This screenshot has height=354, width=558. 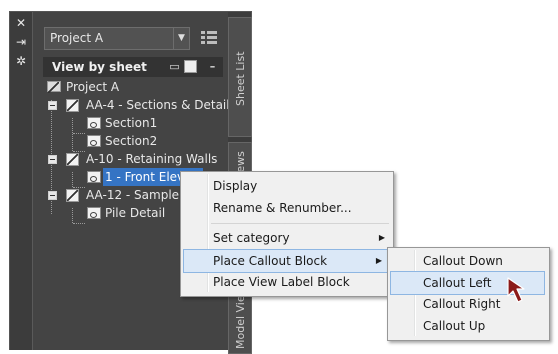 What do you see at coordinates (135, 213) in the screenshot?
I see `tree-item-label: Pile Detail` at bounding box center [135, 213].